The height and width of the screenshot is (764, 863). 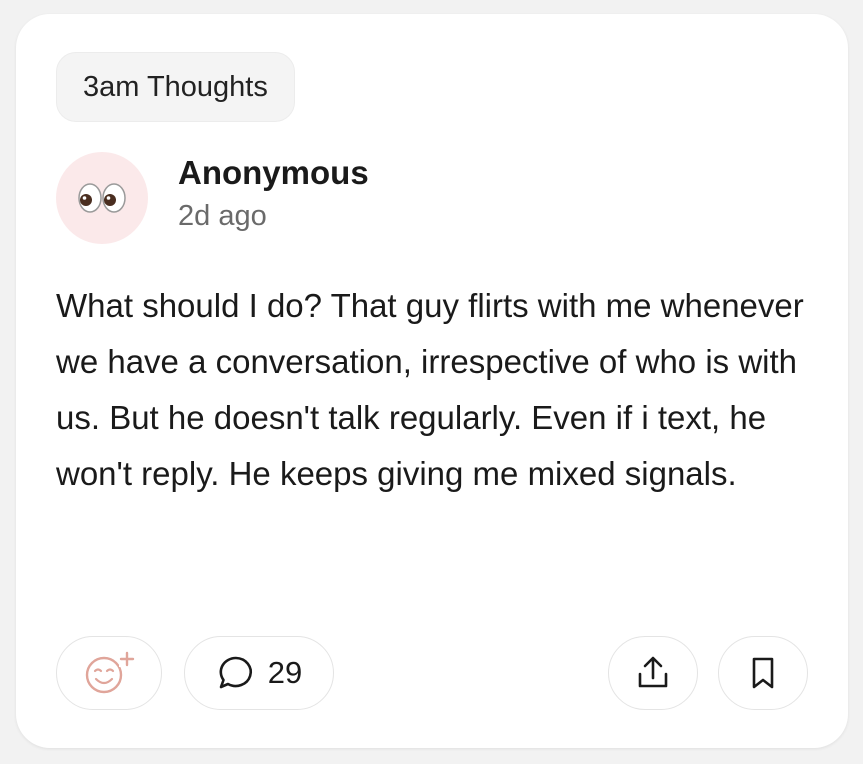 I want to click on bookmark-icon, so click(x=763, y=673).